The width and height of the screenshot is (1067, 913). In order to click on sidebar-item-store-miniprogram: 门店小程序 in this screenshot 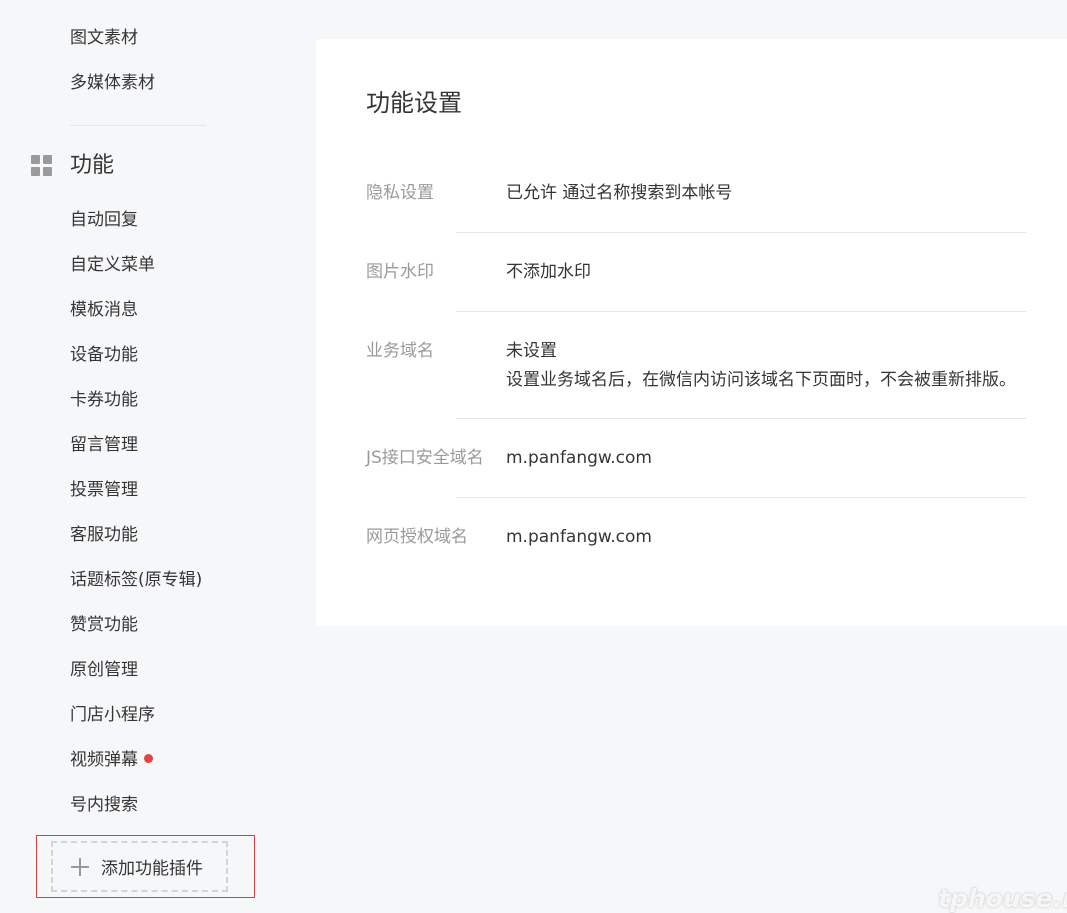, I will do `click(112, 715)`.